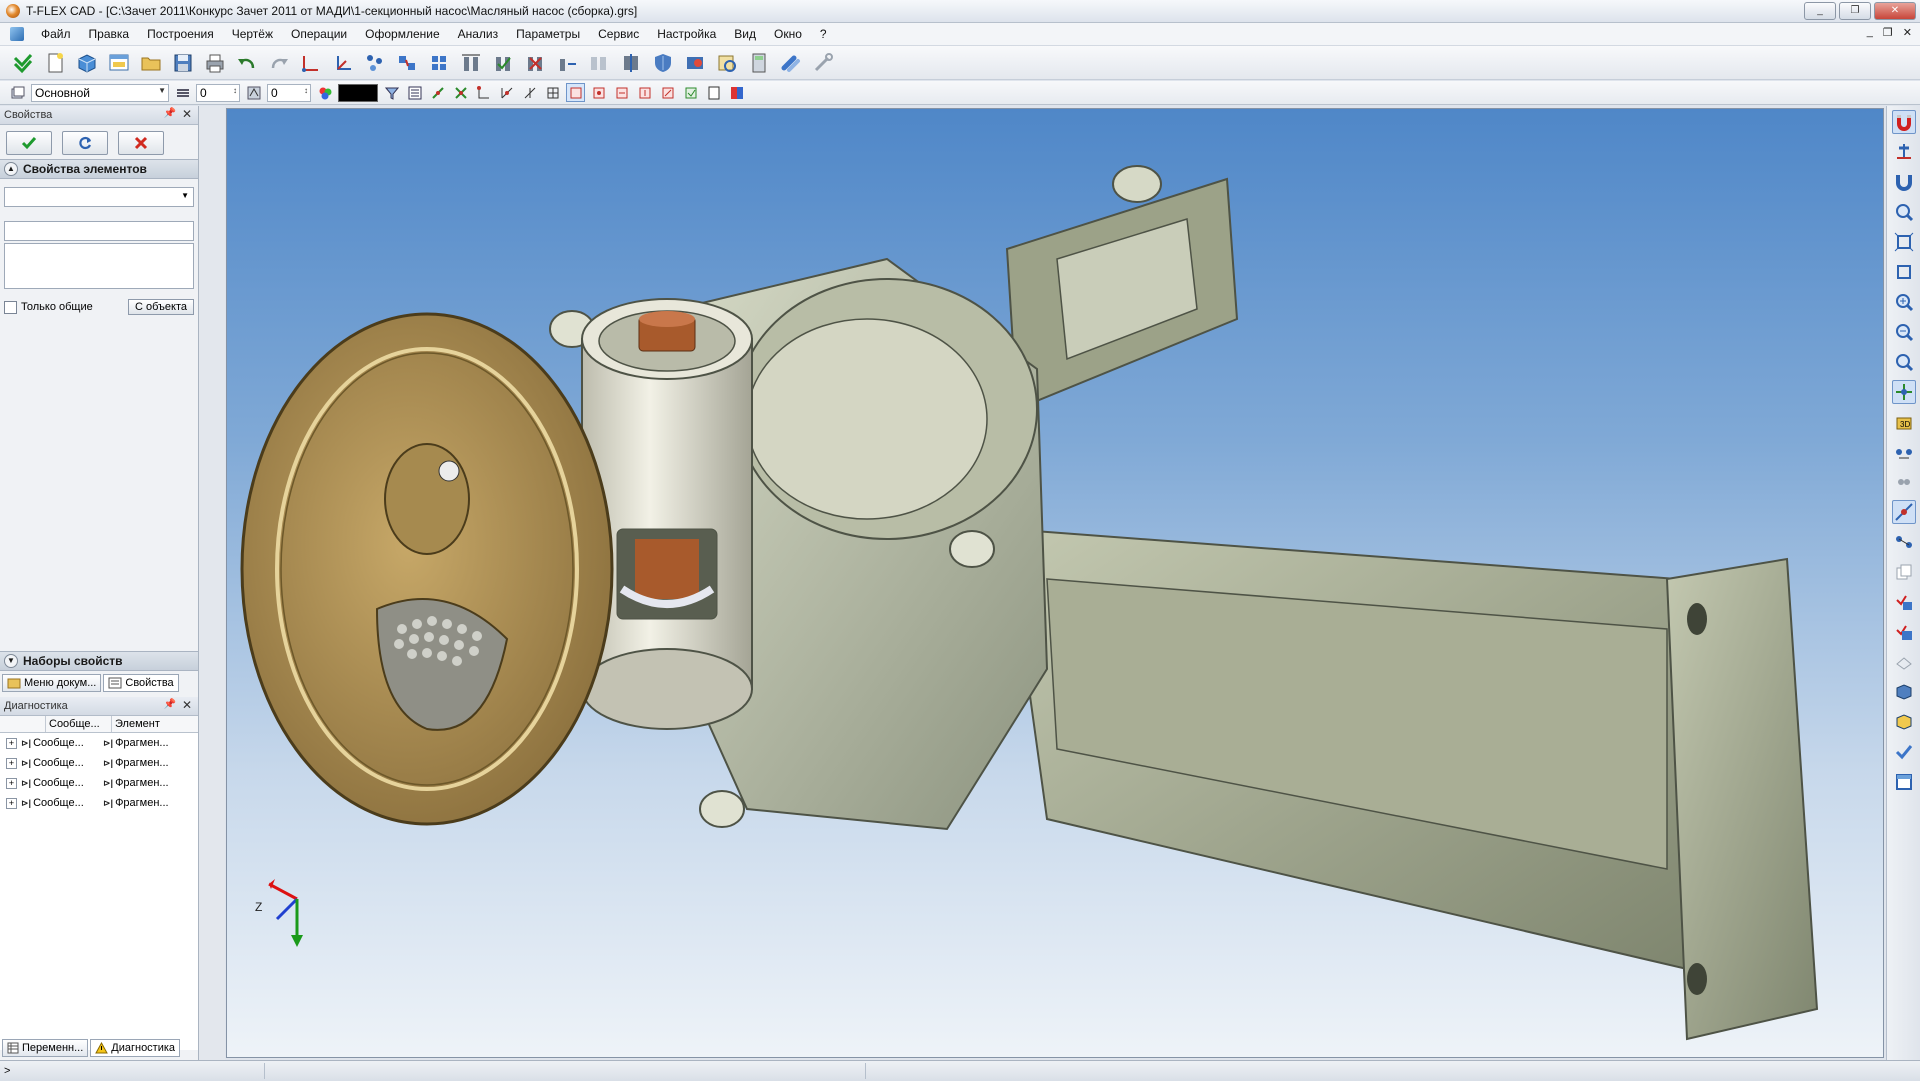 Image resolution: width=1920 pixels, height=1081 pixels. Describe the element at coordinates (483, 92) in the screenshot. I see `snap-line-icon` at that location.